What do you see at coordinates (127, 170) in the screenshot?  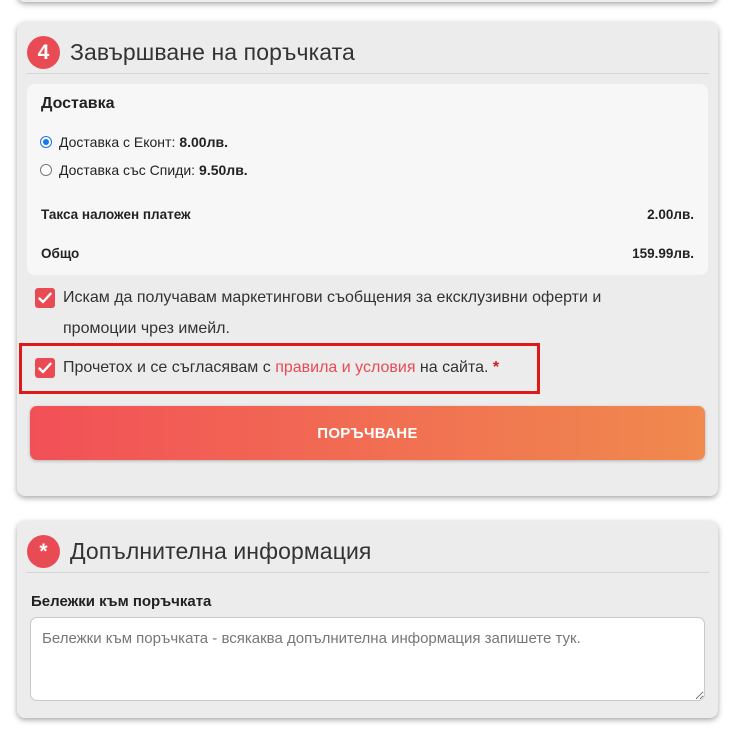 I see `shipping-option-label: Доставка със Спиди:` at bounding box center [127, 170].